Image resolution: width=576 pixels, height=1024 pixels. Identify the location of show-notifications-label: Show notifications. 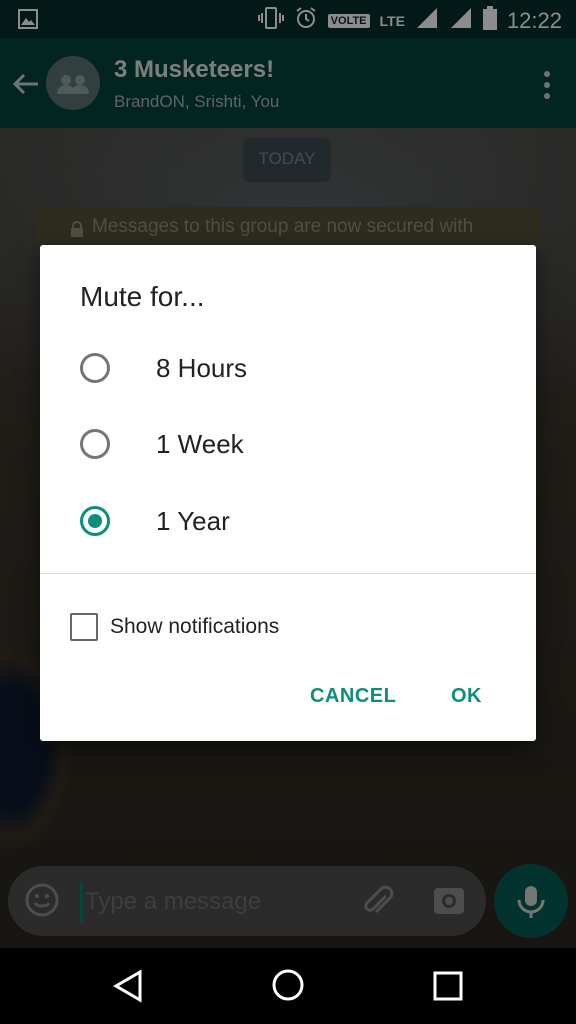
(194, 627).